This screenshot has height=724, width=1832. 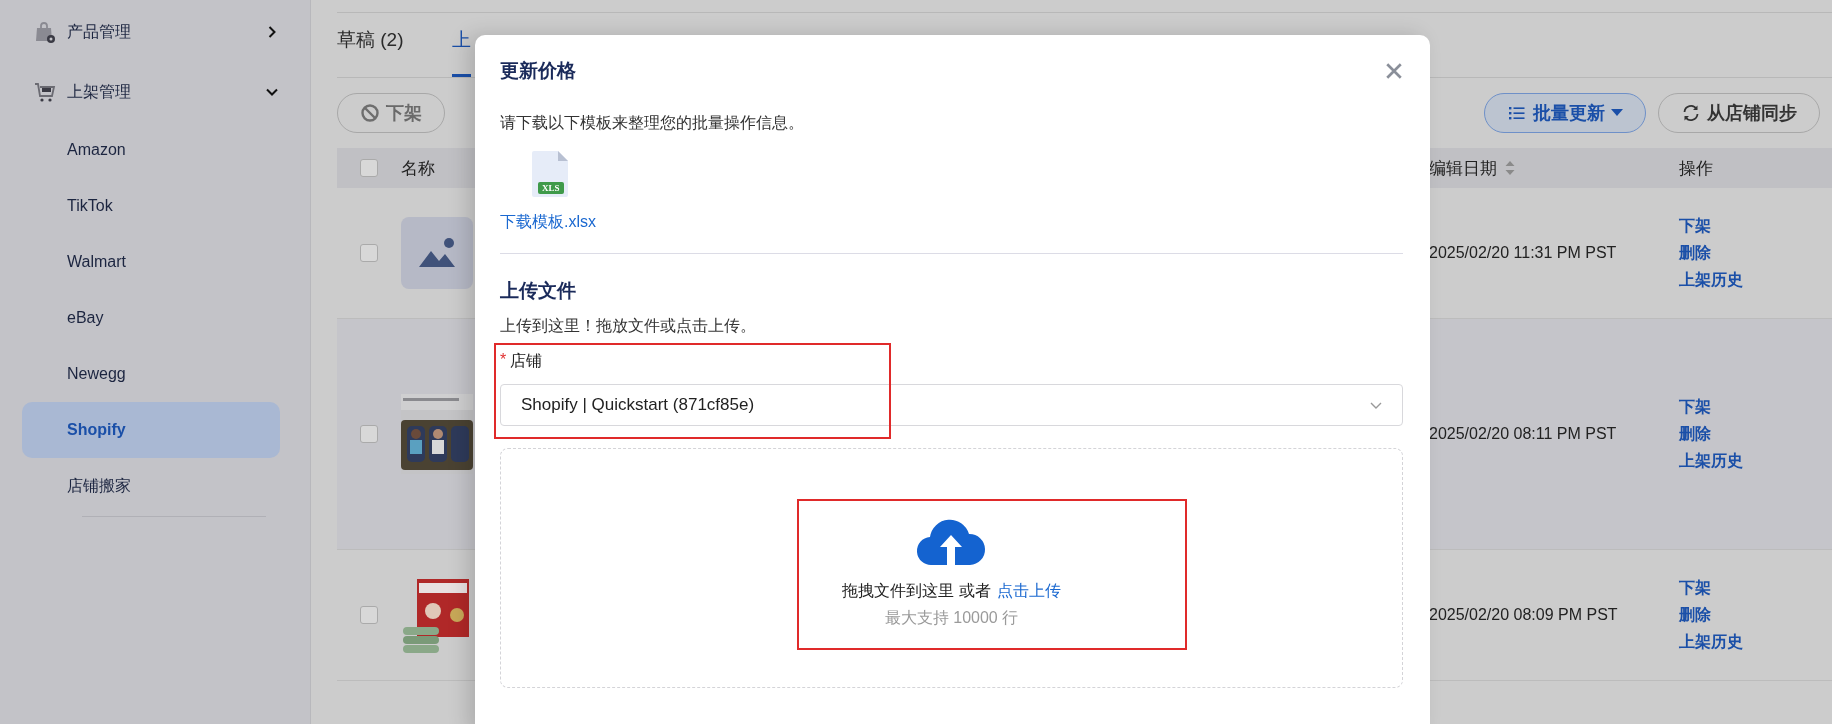 What do you see at coordinates (45, 32) in the screenshot?
I see `shopping-bag-icon` at bounding box center [45, 32].